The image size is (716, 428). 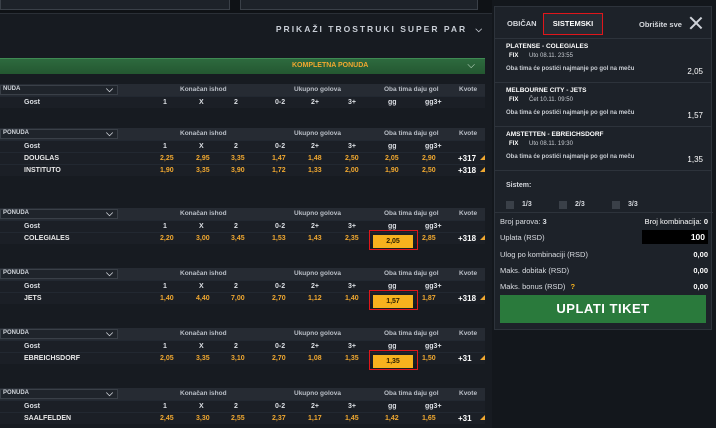 What do you see at coordinates (522, 23) in the screenshot?
I see `tab-obican: OBIČAN` at bounding box center [522, 23].